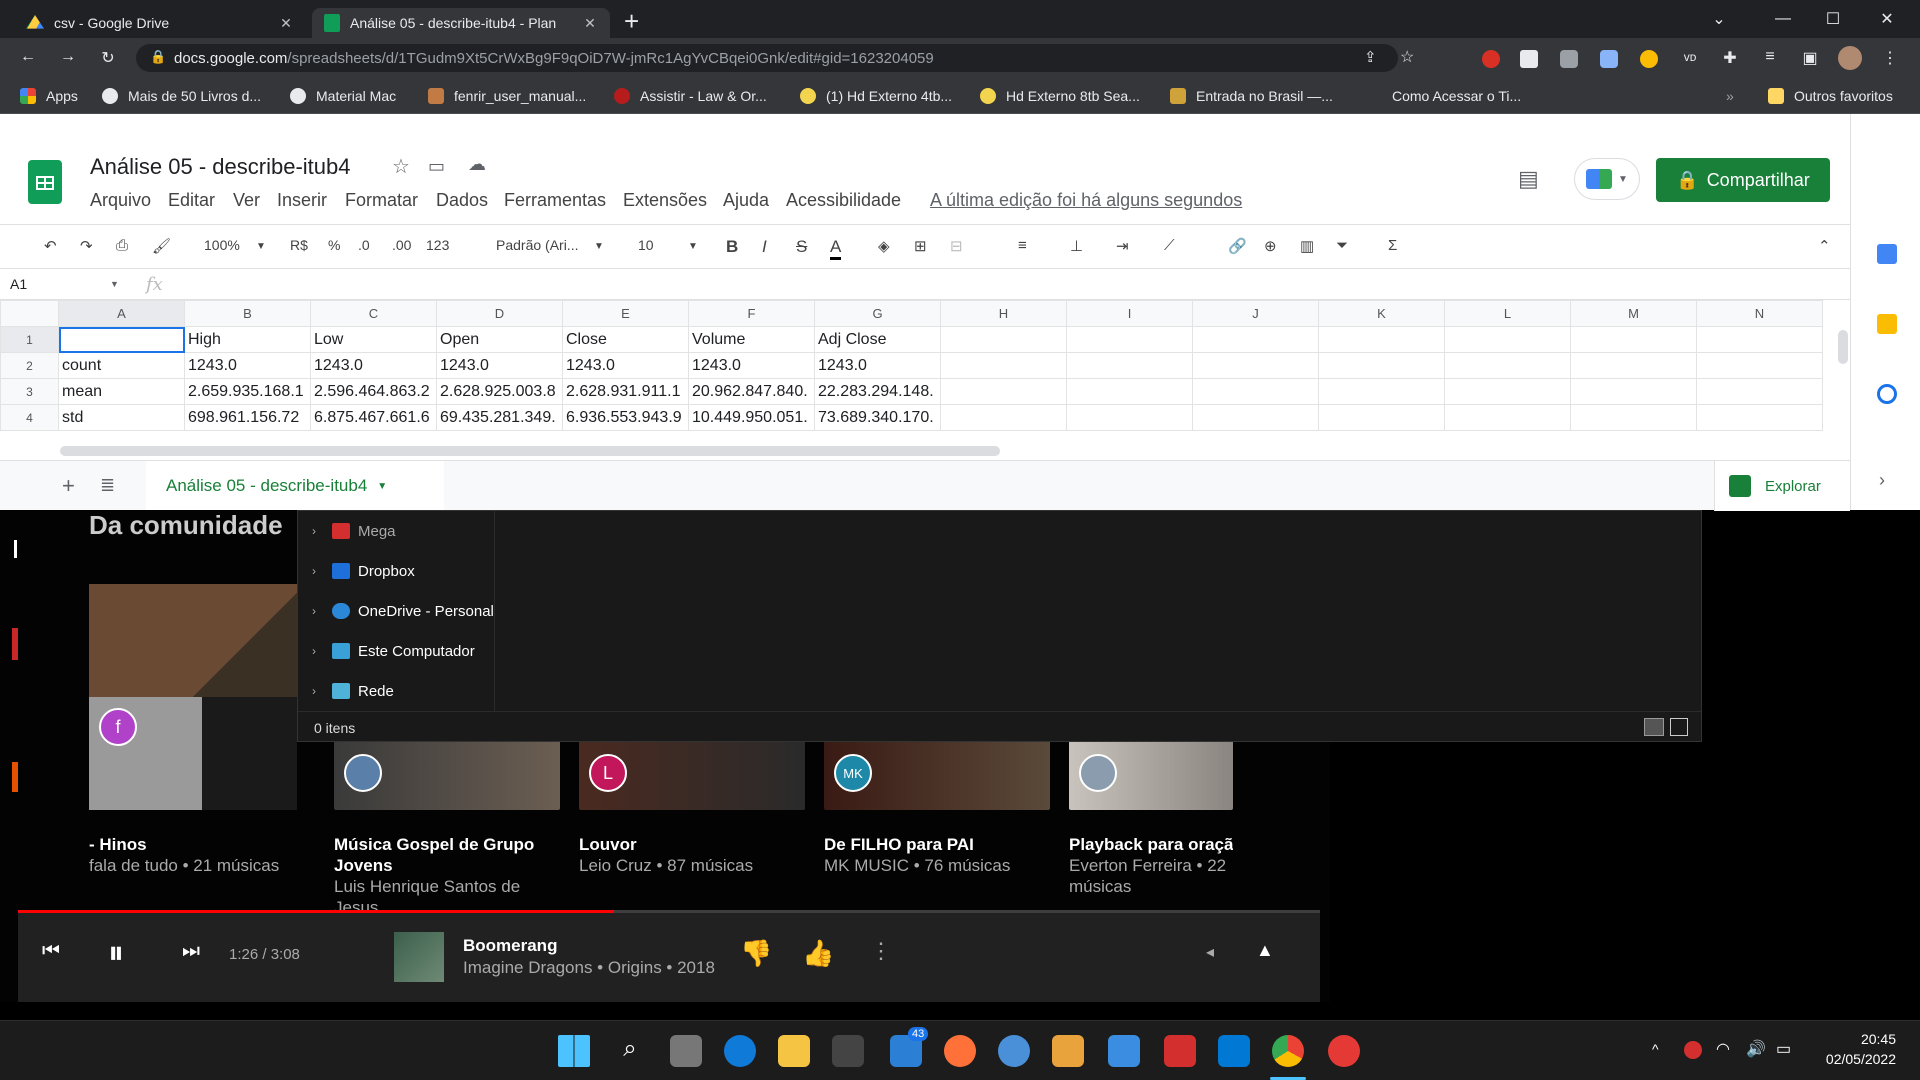 The width and height of the screenshot is (1920, 1080). Describe the element at coordinates (191, 951) in the screenshot. I see `next-track-icon: ⏭` at that location.